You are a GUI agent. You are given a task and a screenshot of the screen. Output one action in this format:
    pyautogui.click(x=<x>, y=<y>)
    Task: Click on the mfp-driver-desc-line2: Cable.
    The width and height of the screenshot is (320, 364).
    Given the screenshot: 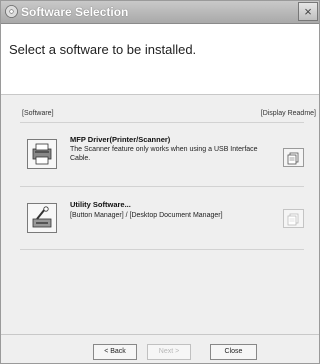 What is the action you would take?
    pyautogui.click(x=80, y=158)
    